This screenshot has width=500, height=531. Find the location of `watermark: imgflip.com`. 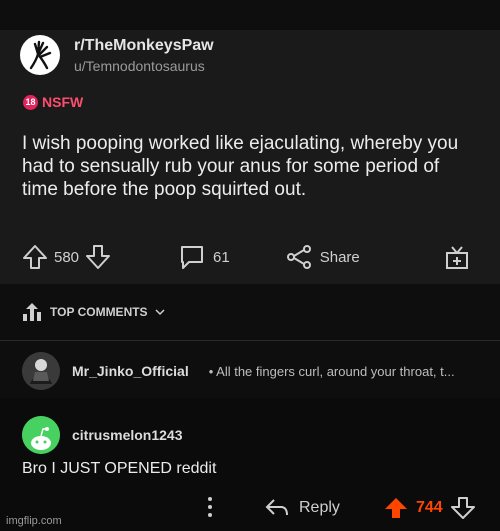

watermark: imgflip.com is located at coordinates (34, 521).